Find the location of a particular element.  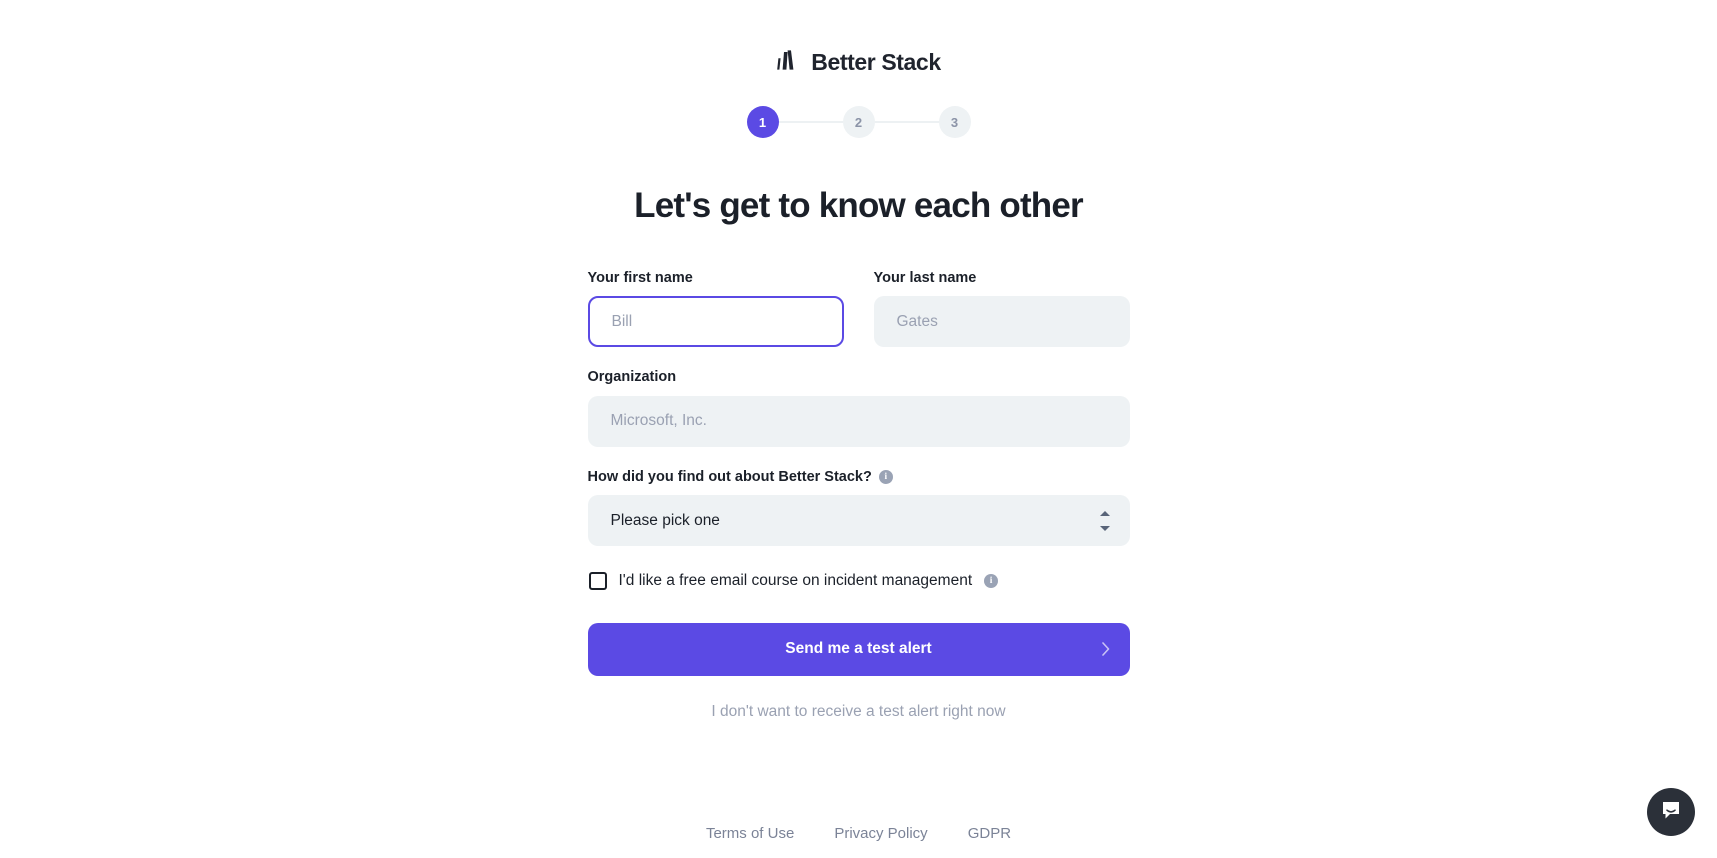

footer-link-gdpr: GDPR is located at coordinates (989, 833).